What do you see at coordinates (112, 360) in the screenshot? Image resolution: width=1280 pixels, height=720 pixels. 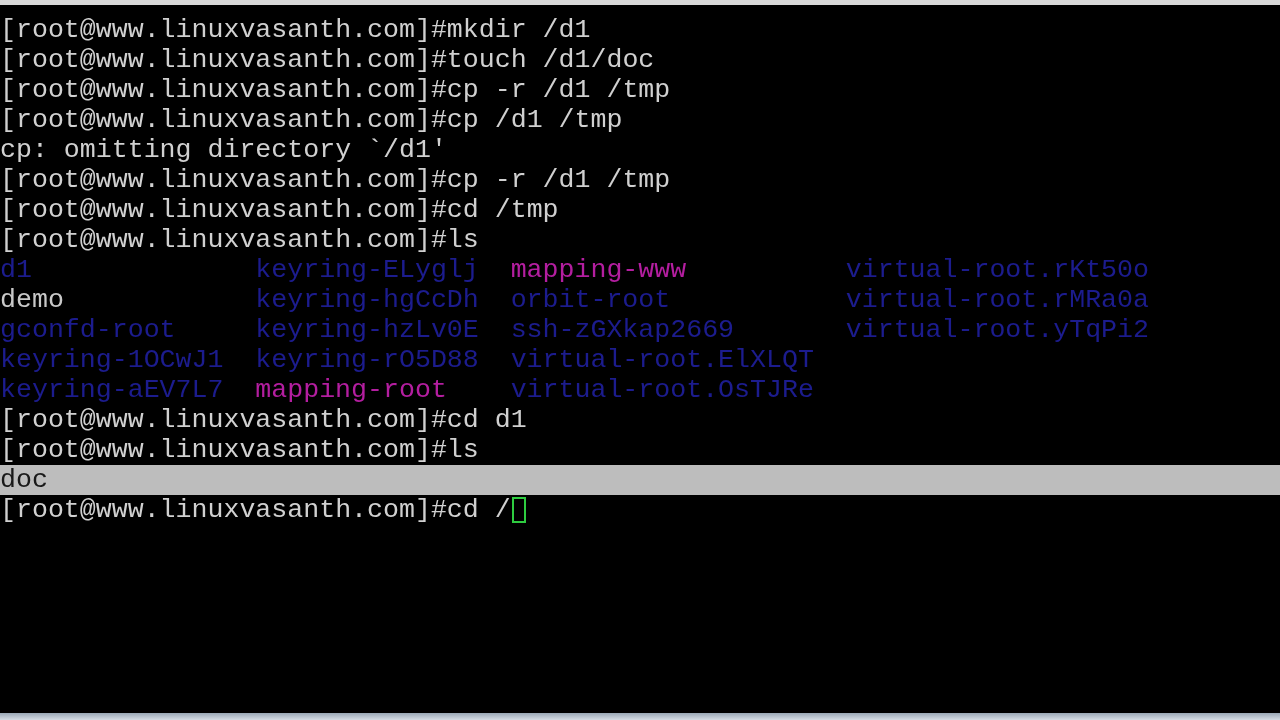 I see `file-name: keyring-1OCwJ1` at bounding box center [112, 360].